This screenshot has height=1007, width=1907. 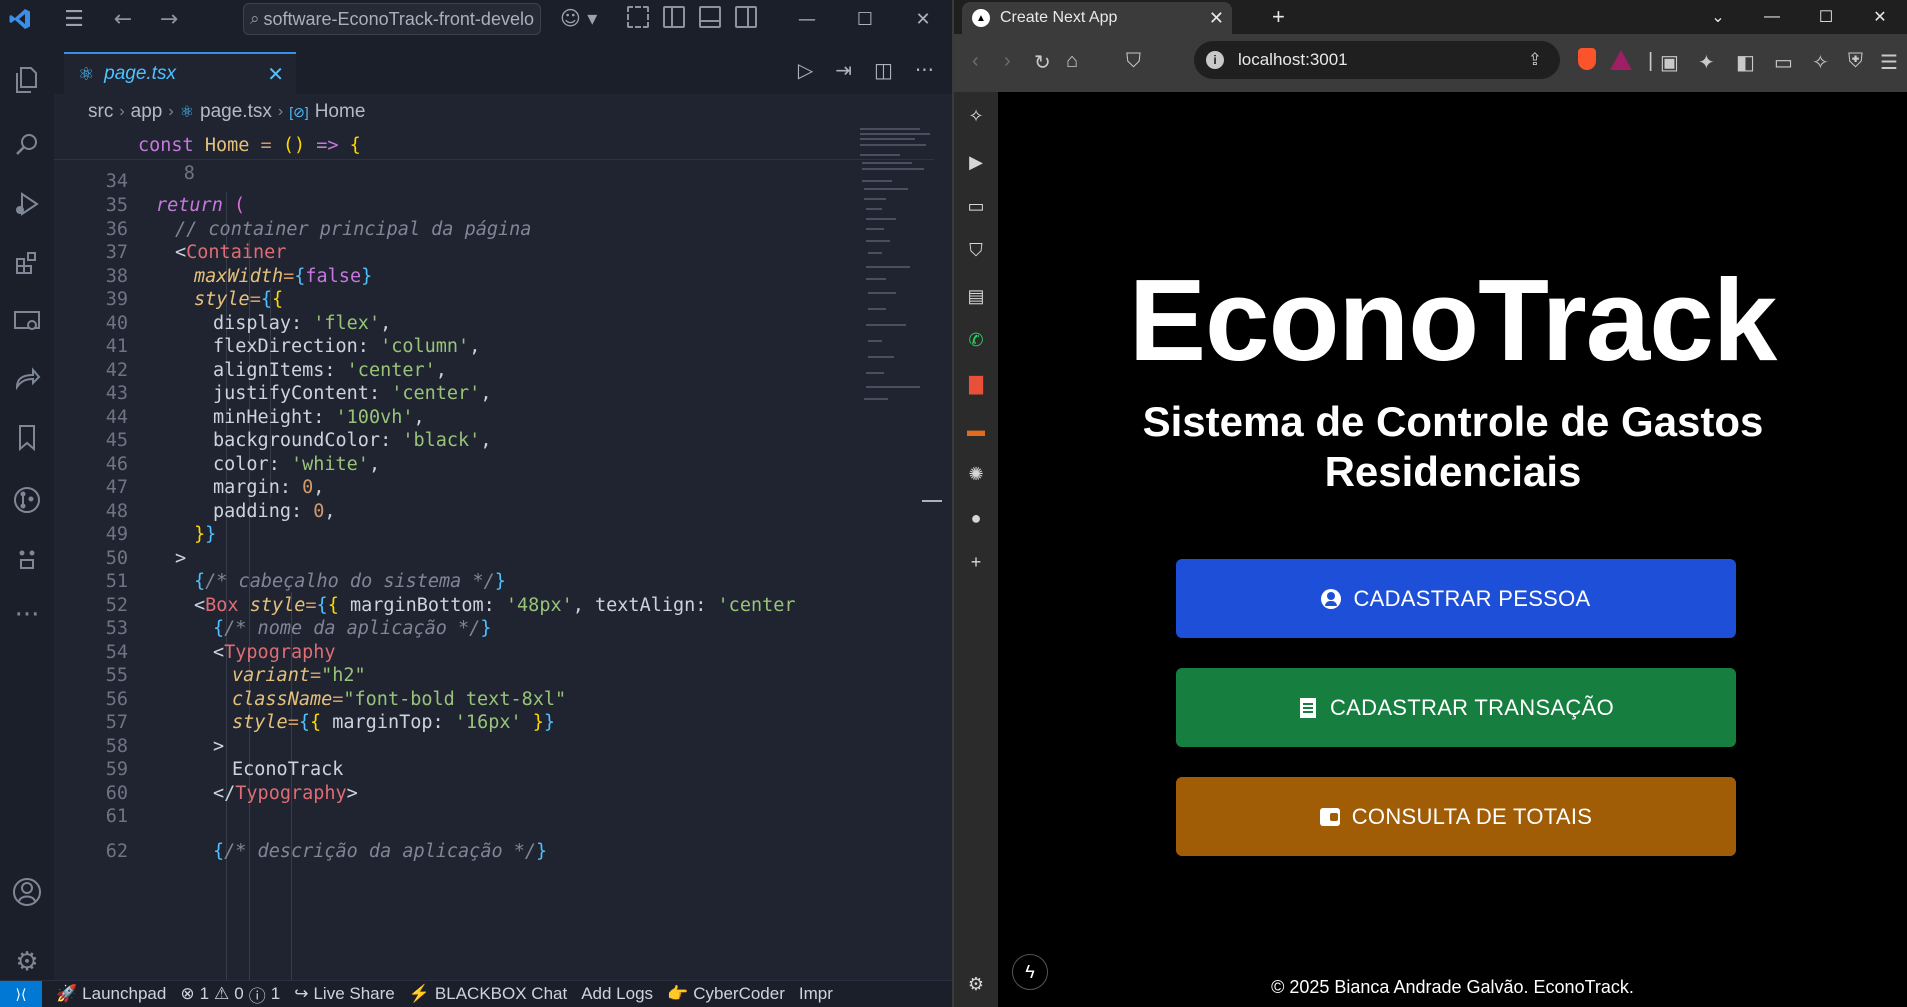 What do you see at coordinates (27, 380) in the screenshot?
I see `live-share-icon` at bounding box center [27, 380].